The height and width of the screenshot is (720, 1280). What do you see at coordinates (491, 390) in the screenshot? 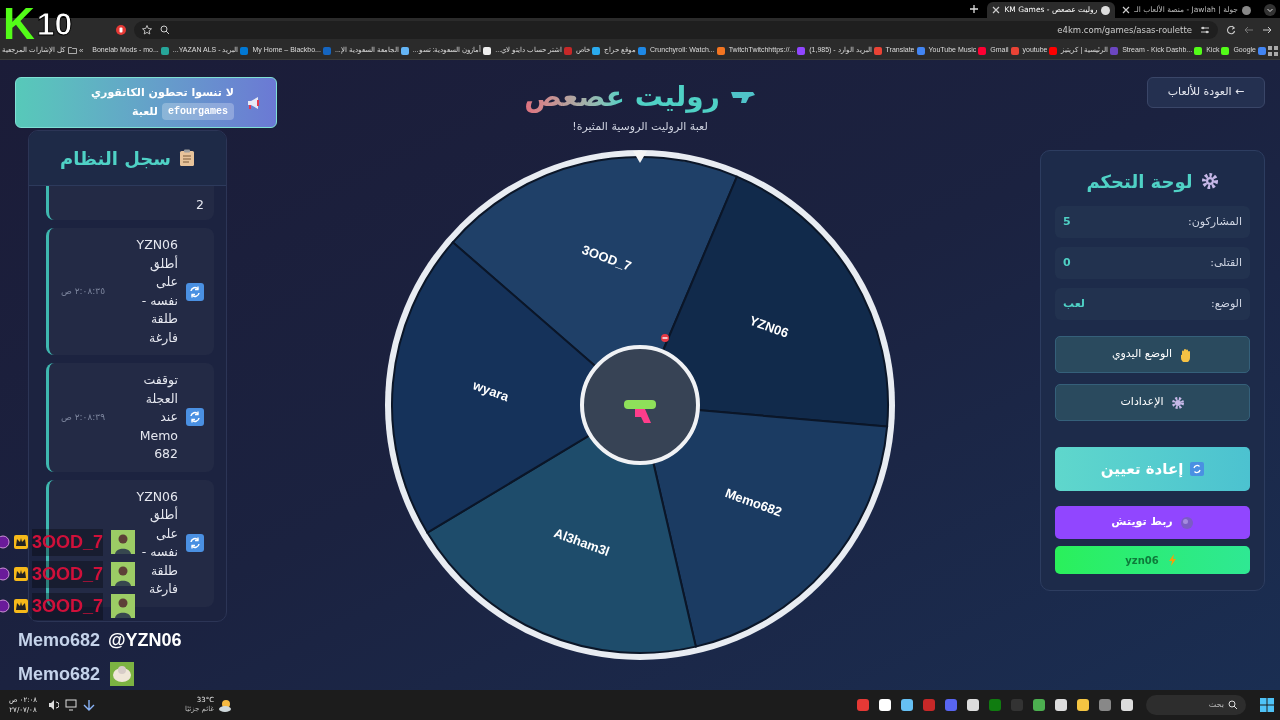
I see `segment-label: wyara` at bounding box center [491, 390].